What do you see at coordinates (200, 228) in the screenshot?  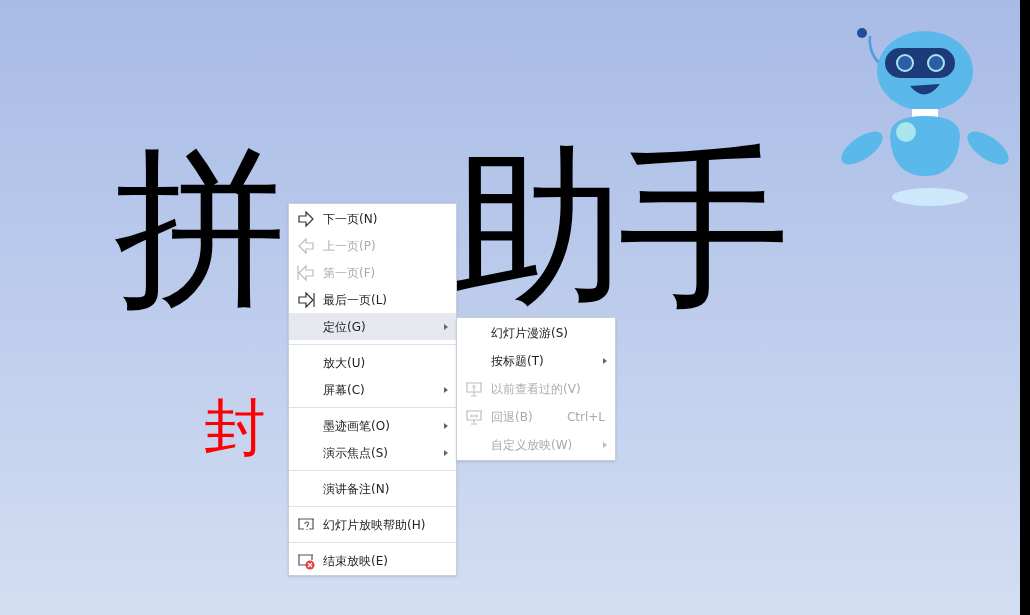 I see `slide-title: 拼` at bounding box center [200, 228].